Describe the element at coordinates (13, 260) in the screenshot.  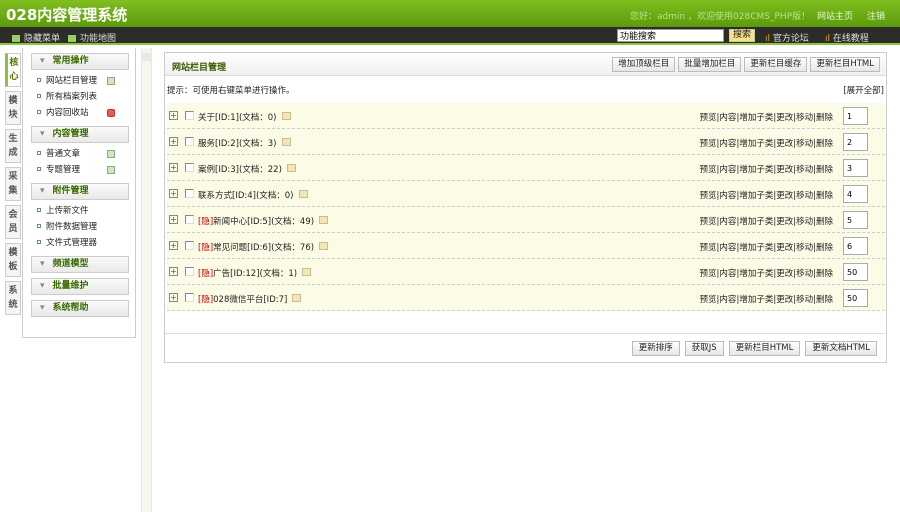
I see `tab-5: 模板` at that location.